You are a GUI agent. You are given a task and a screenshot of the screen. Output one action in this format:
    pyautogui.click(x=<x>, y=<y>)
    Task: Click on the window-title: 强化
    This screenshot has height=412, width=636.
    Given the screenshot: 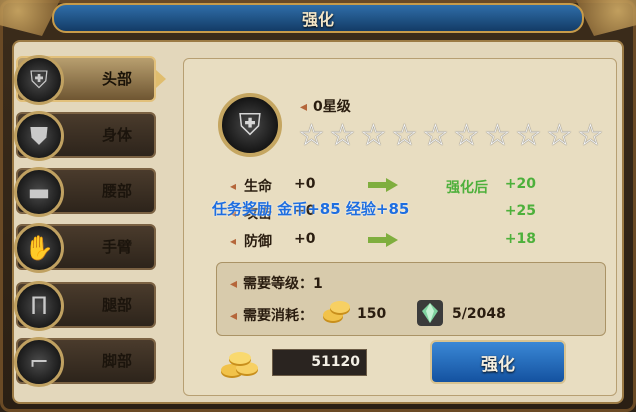 What is the action you would take?
    pyautogui.click(x=318, y=18)
    